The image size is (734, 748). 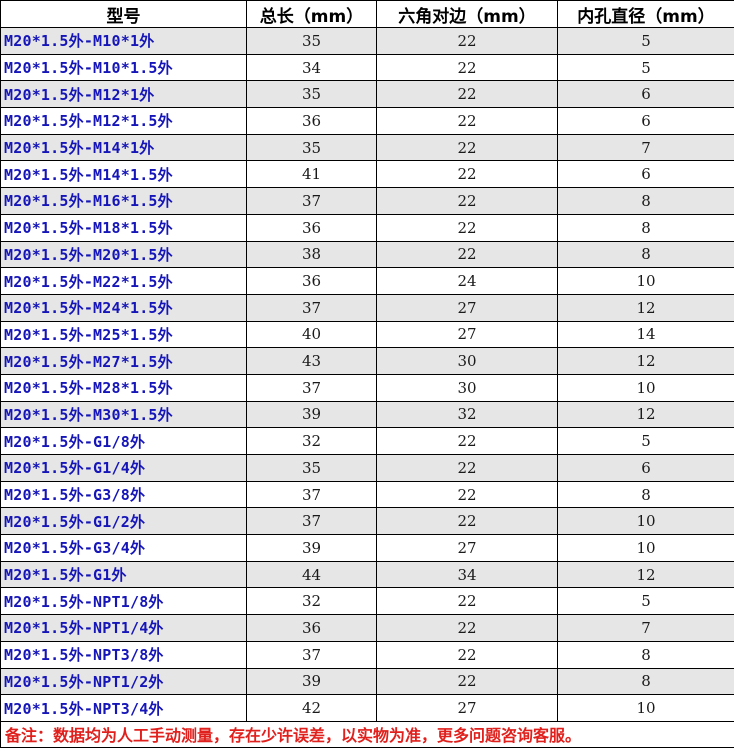 I want to click on table-row: M20*1.5外-G1外443412, so click(x=367, y=574).